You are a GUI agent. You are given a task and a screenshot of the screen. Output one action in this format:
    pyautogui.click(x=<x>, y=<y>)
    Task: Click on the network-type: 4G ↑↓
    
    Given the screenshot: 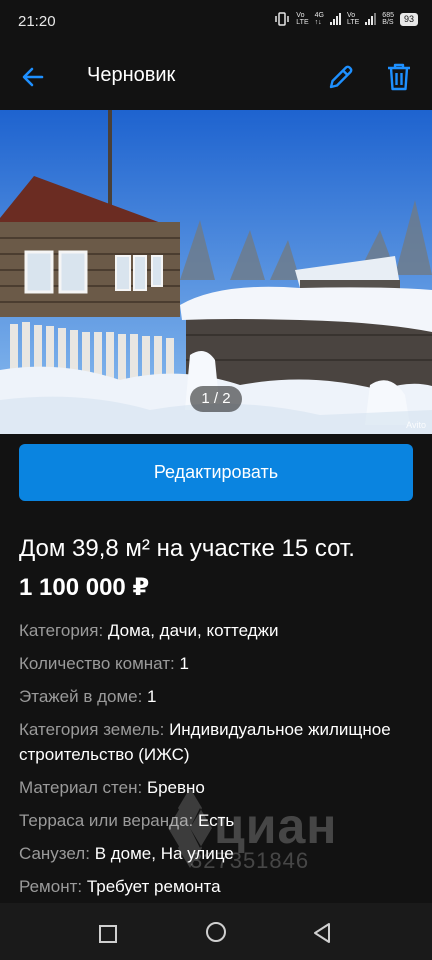 What is the action you would take?
    pyautogui.click(x=319, y=19)
    